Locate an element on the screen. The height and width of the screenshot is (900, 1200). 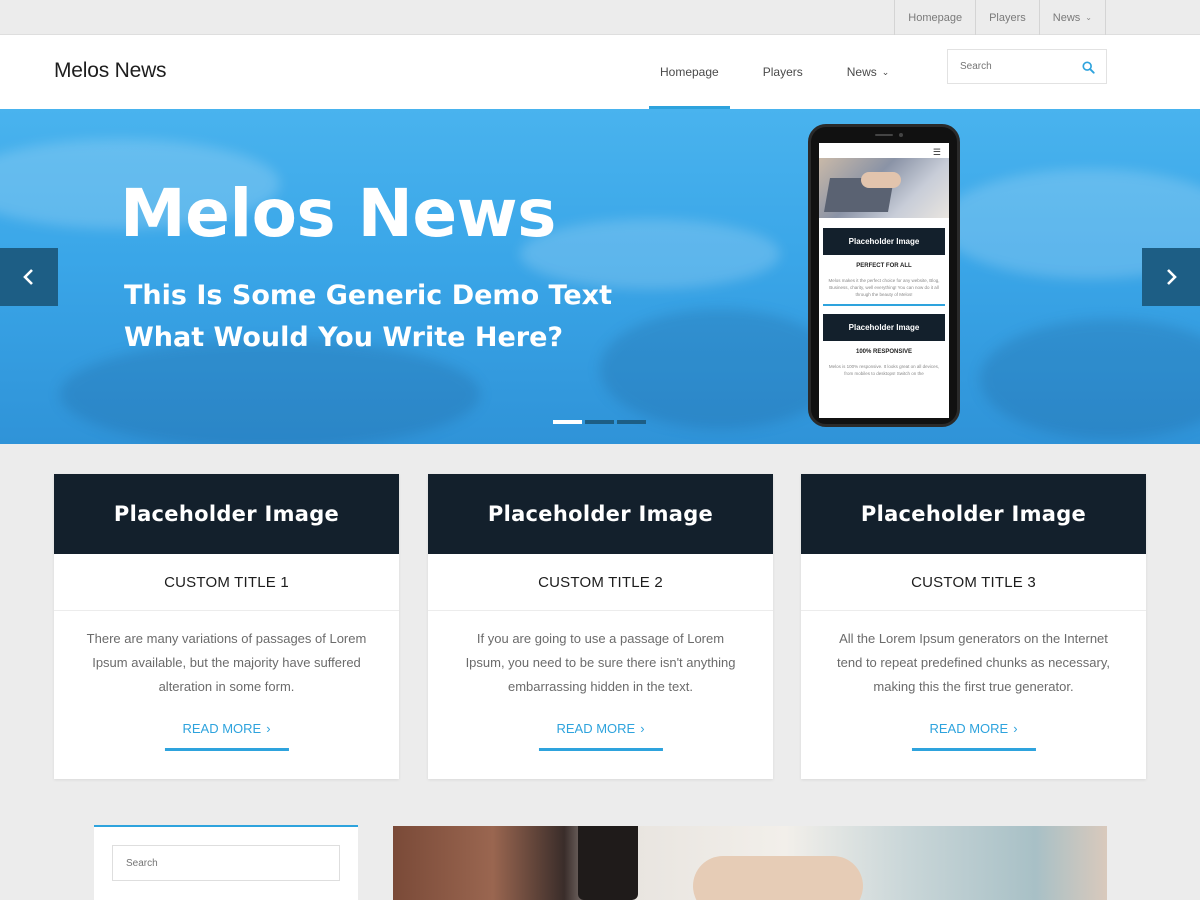
slider-pagination is located at coordinates (599, 422).